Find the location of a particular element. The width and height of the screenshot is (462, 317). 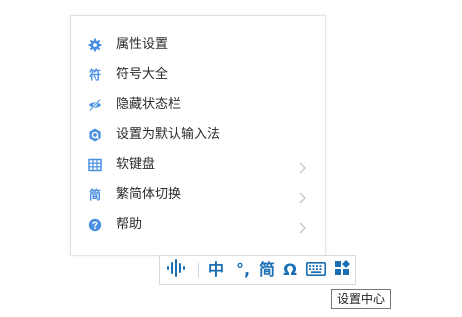

simplified-glyph-icon: 简 is located at coordinates (95, 195).